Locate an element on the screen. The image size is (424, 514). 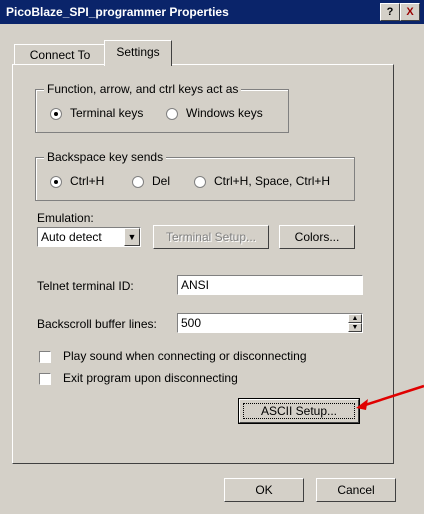
tab-label: Settings is located at coordinates (138, 52).